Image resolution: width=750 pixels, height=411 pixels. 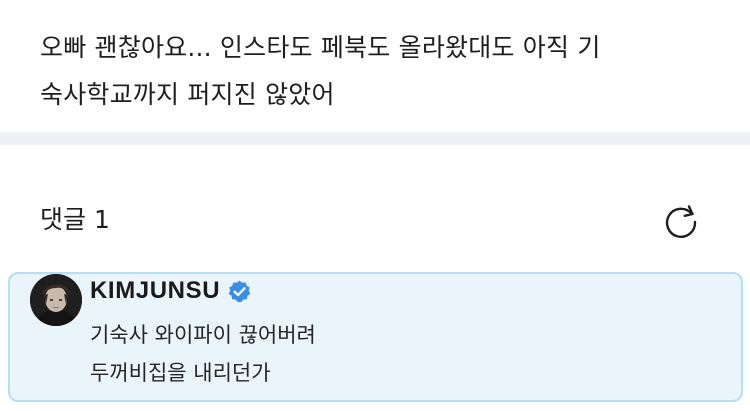 I want to click on comments-title: 댓글 1, so click(x=75, y=220).